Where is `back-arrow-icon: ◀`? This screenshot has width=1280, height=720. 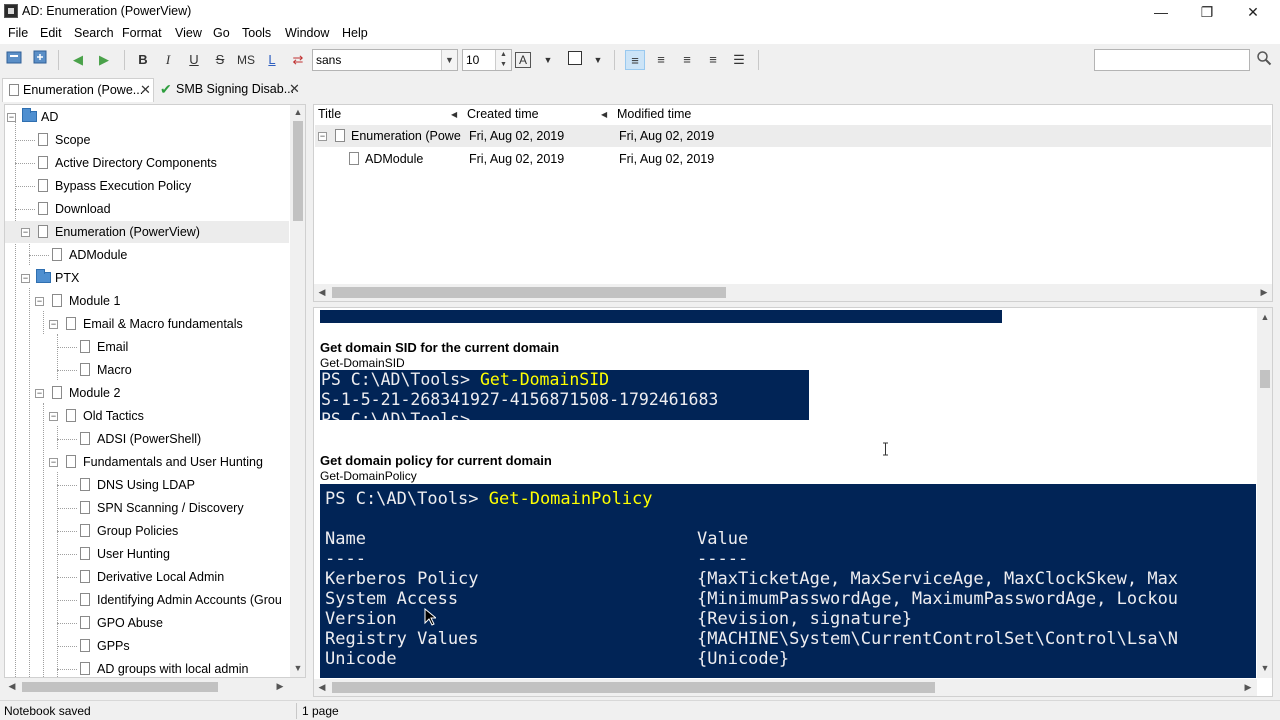
back-arrow-icon: ◀ is located at coordinates (78, 60).